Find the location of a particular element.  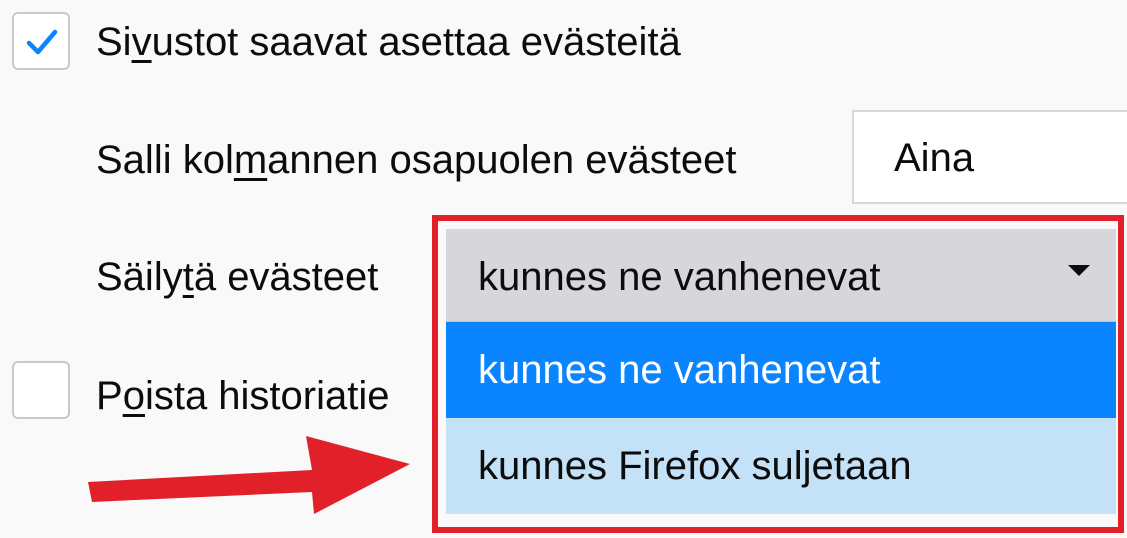

arrow-right-icon is located at coordinates (249, 475).